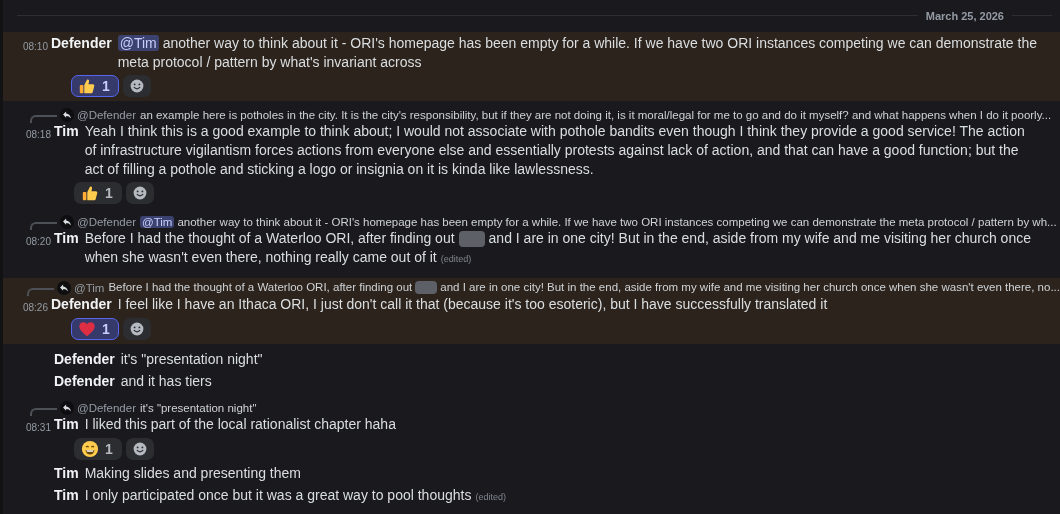  What do you see at coordinates (577, 53) in the screenshot?
I see `message-text: @Tim another way to think about it - ORI's homepage has been empty for a while. If we have two ORI instances competing we can demonstrate the meta protocol / pattern by what's invariant across` at bounding box center [577, 53].